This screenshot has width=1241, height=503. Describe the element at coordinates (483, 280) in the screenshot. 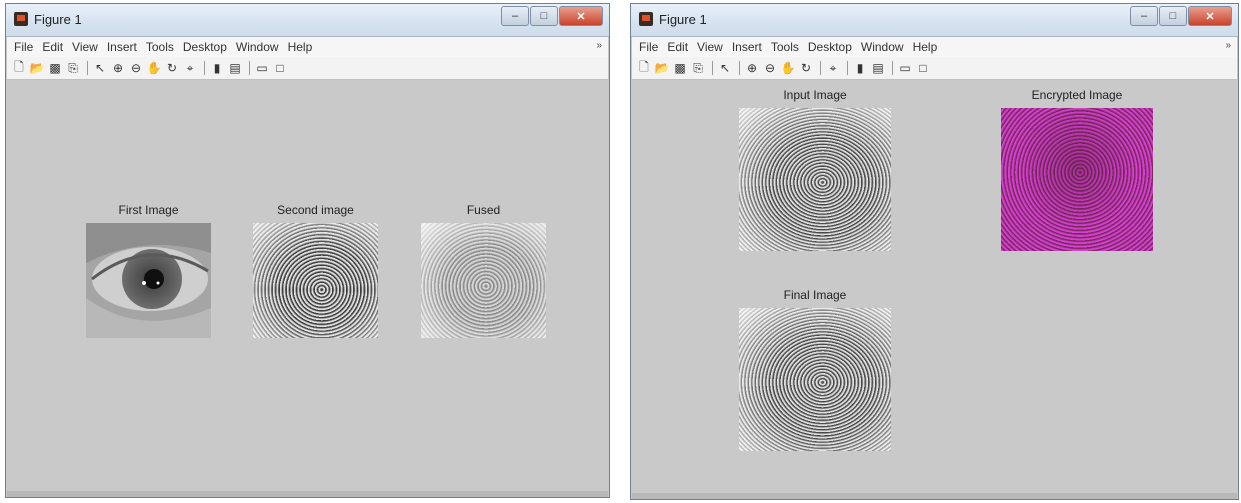

I see `fused-image` at that location.